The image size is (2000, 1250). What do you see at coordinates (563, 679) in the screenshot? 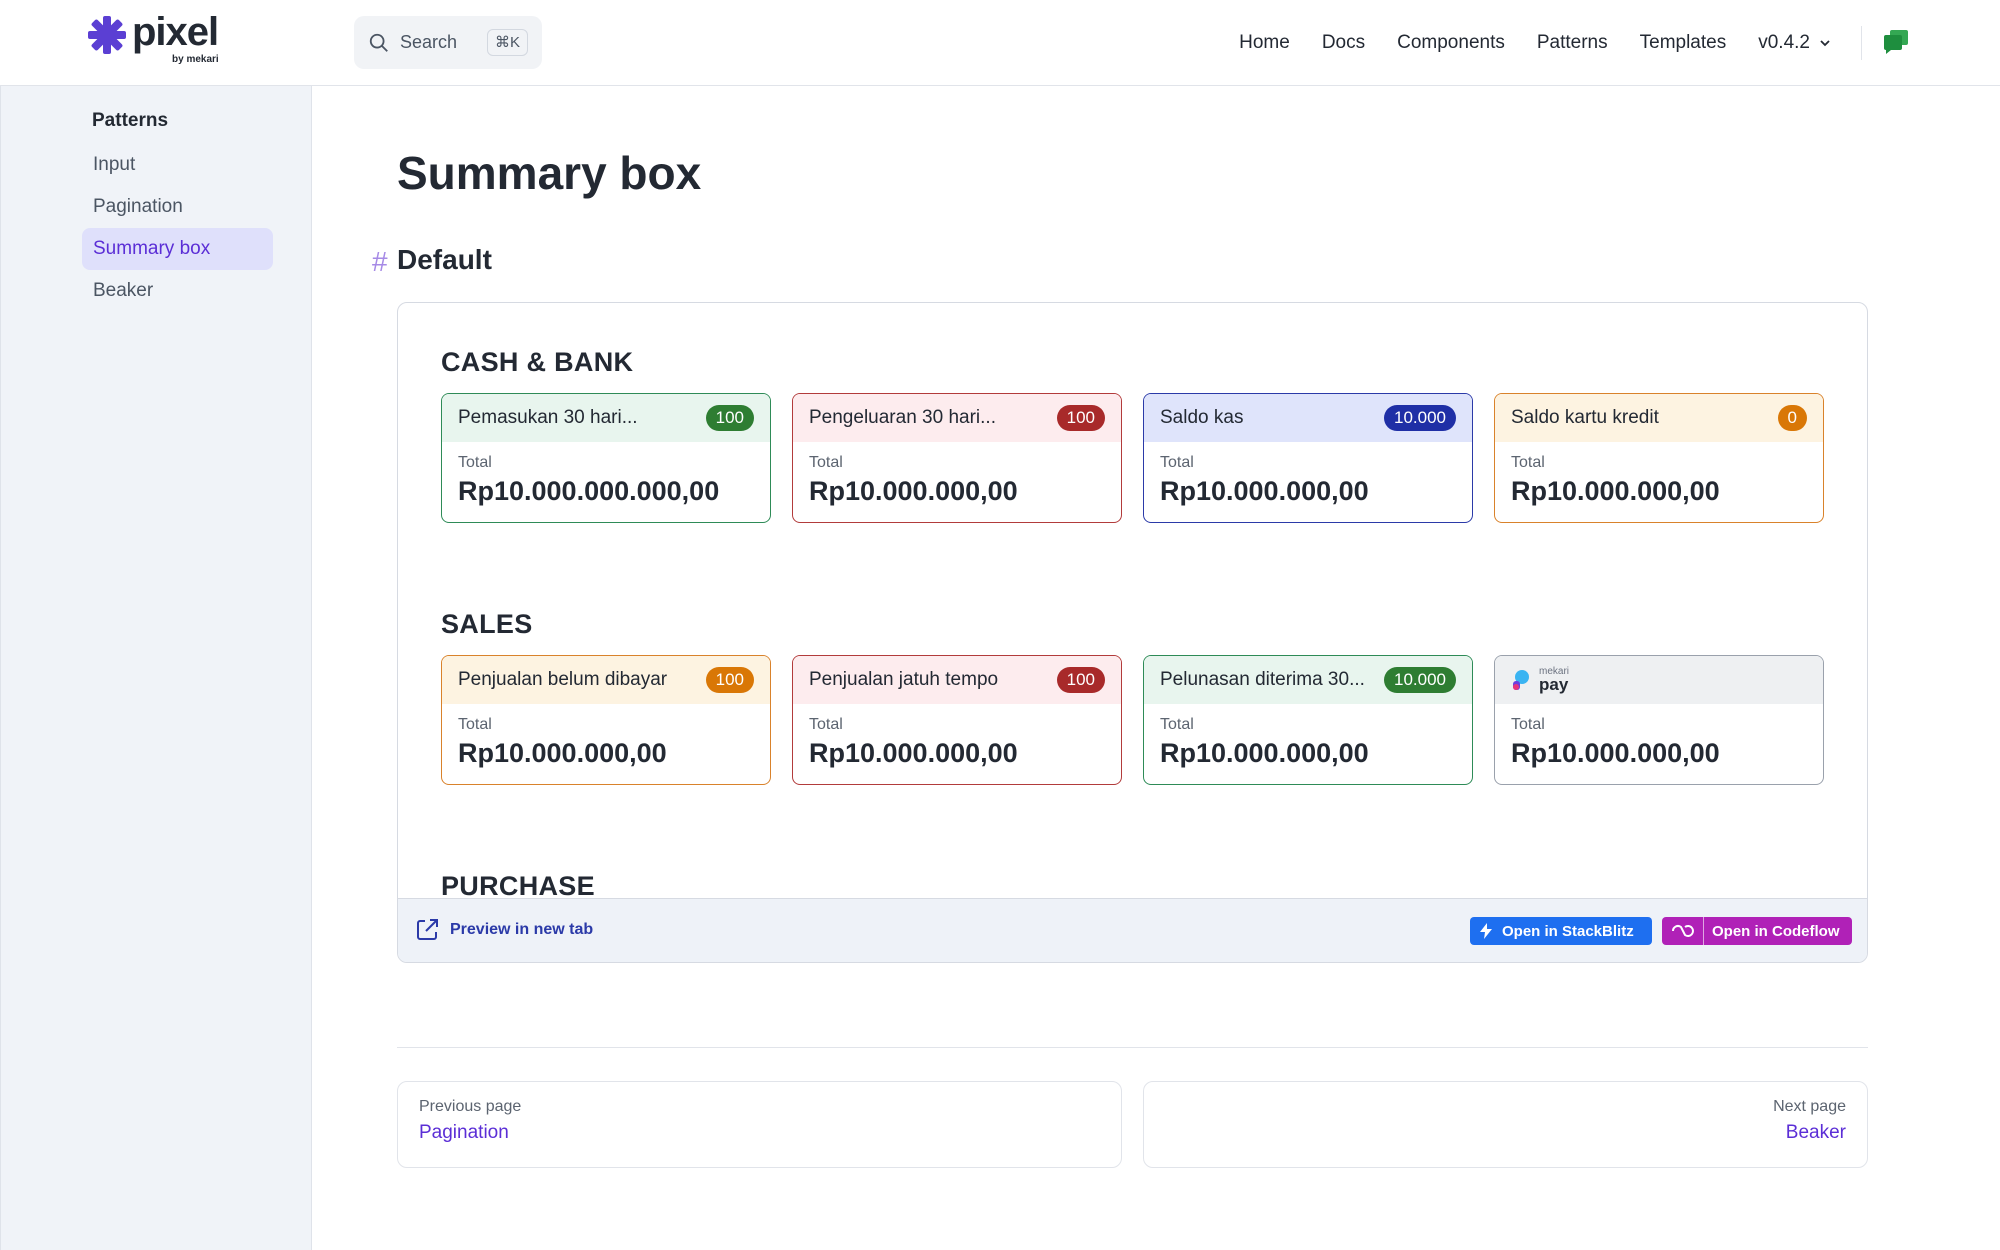
I see `card-title: Penjualan belum dibayar` at bounding box center [563, 679].